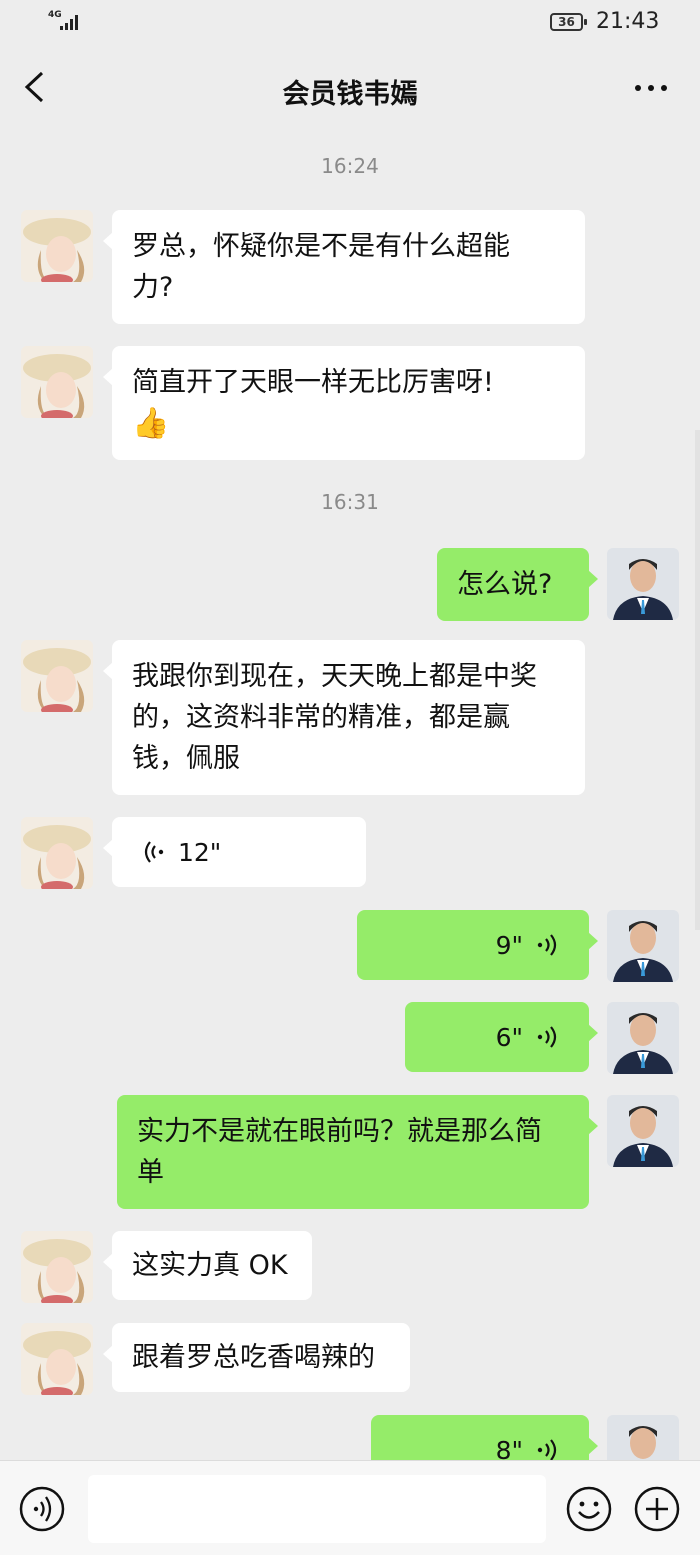  I want to click on emoji-icon, so click(589, 1509).